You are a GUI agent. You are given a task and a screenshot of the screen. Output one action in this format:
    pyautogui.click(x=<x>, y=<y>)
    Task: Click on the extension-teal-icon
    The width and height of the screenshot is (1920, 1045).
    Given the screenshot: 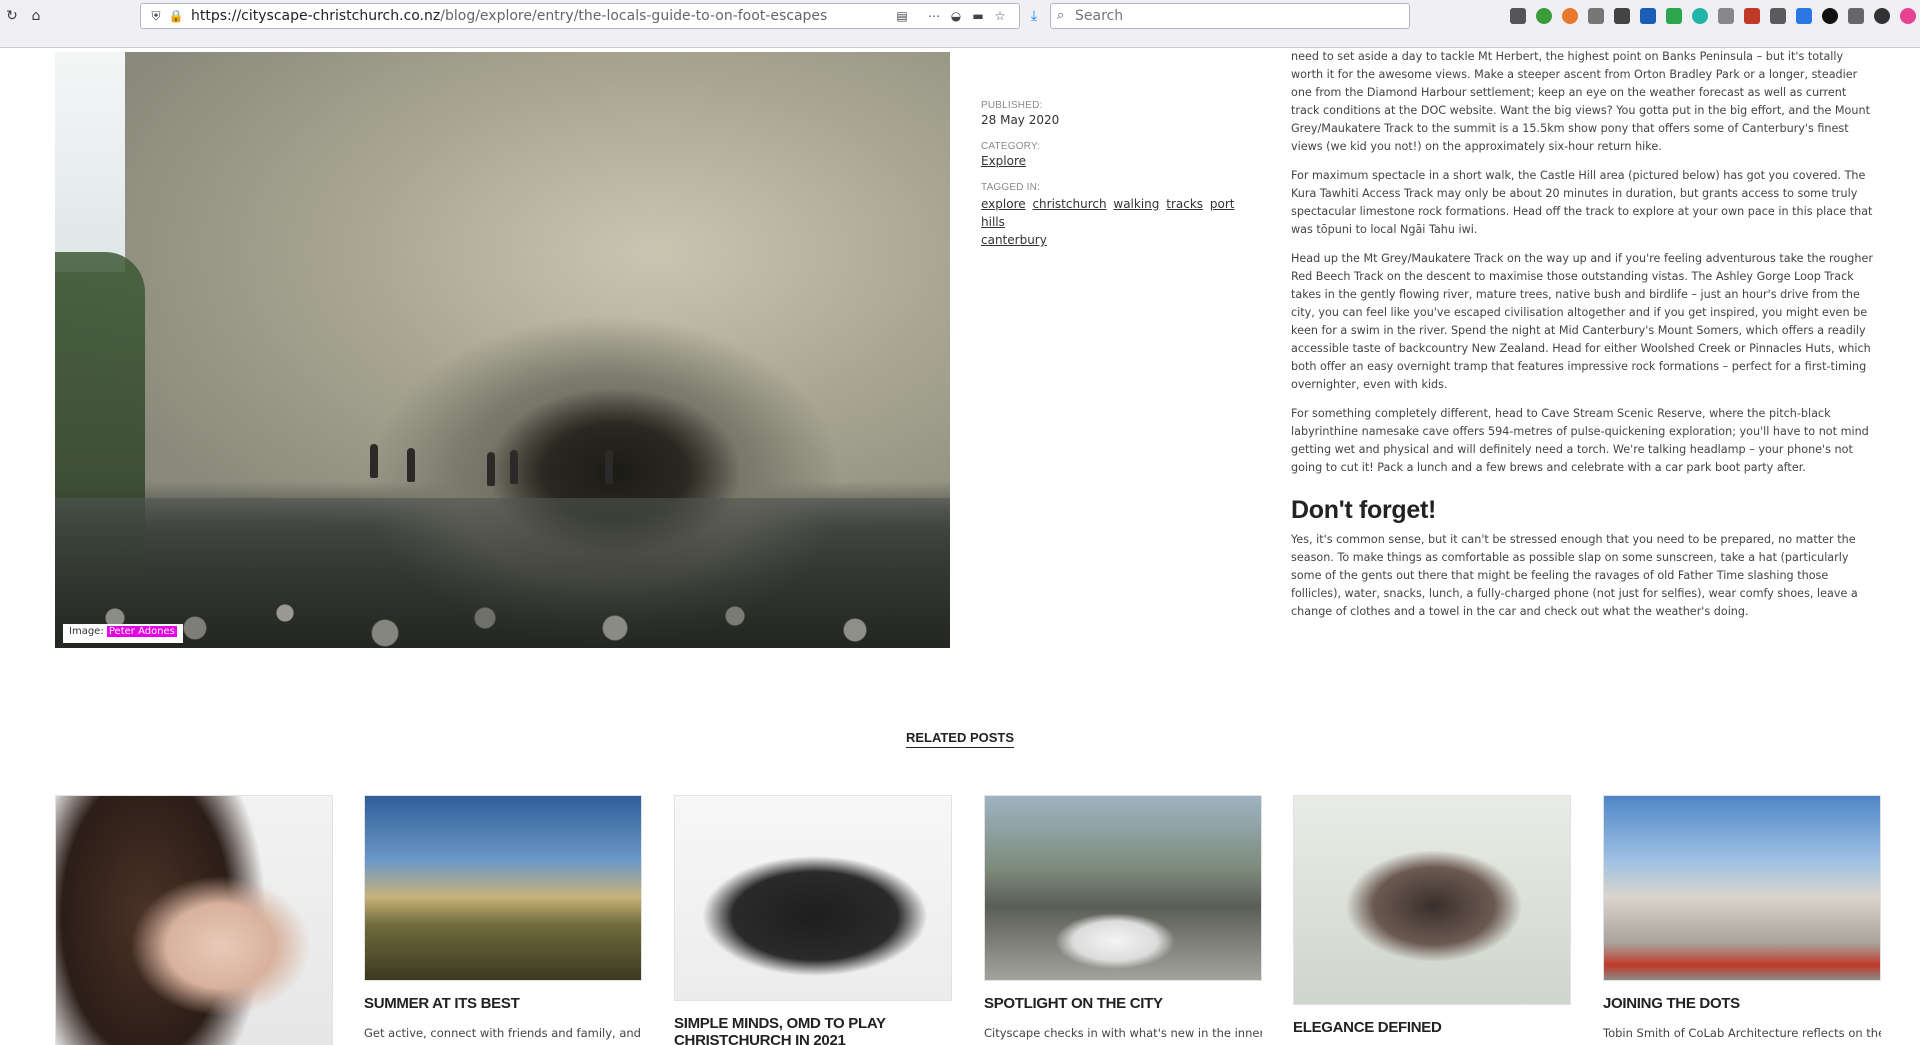 What is the action you would take?
    pyautogui.click(x=1700, y=16)
    